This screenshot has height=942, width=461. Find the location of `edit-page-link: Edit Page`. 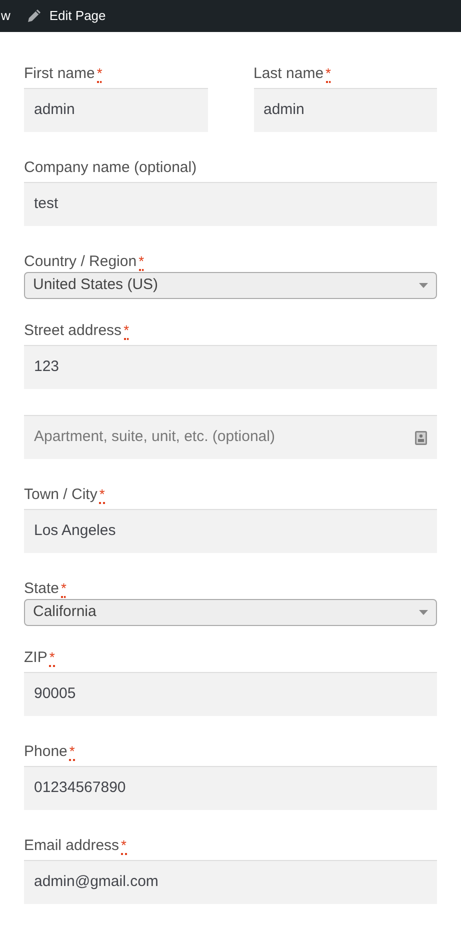

edit-page-link: Edit Page is located at coordinates (66, 16).